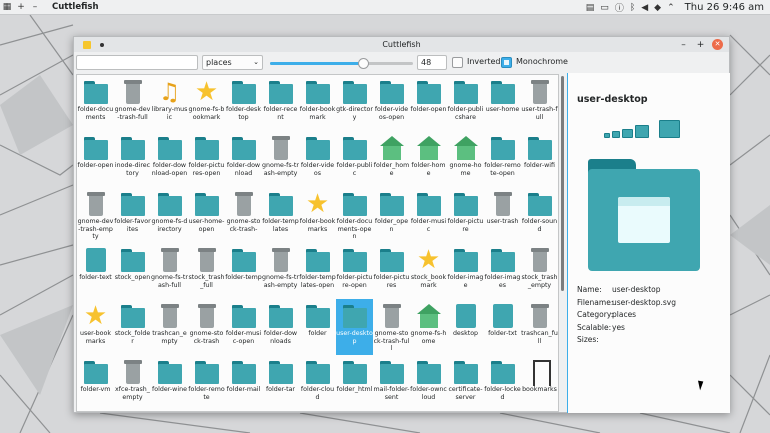 The height and width of the screenshot is (433, 770). I want to click on icon-cell: gnome-stock-trash, so click(206, 327).